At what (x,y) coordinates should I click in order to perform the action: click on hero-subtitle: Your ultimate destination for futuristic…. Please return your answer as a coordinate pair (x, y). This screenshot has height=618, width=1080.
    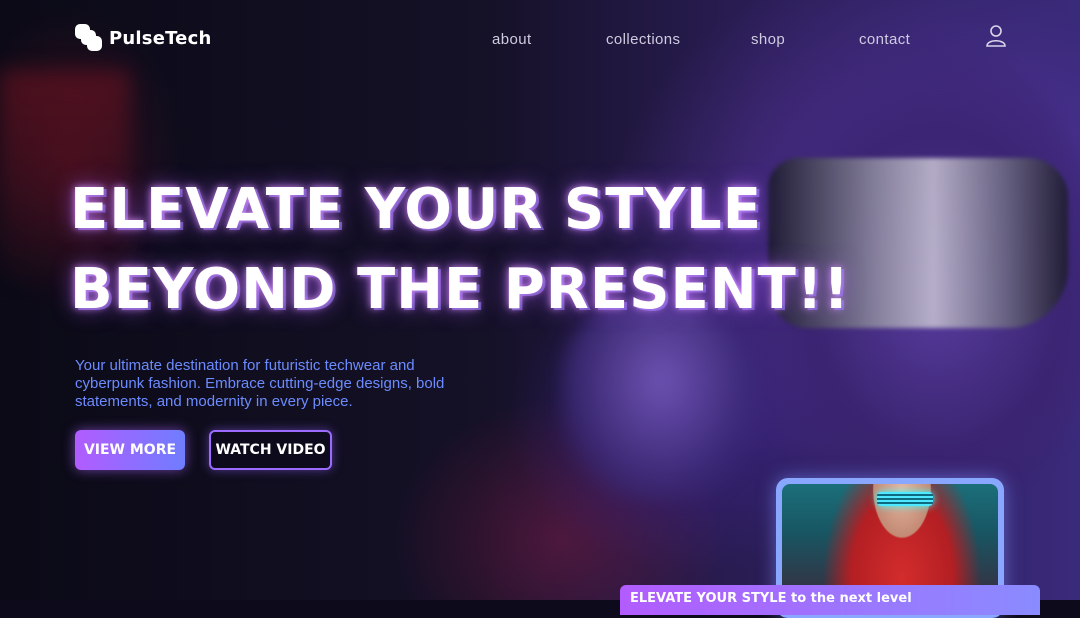
    Looking at the image, I should click on (260, 383).